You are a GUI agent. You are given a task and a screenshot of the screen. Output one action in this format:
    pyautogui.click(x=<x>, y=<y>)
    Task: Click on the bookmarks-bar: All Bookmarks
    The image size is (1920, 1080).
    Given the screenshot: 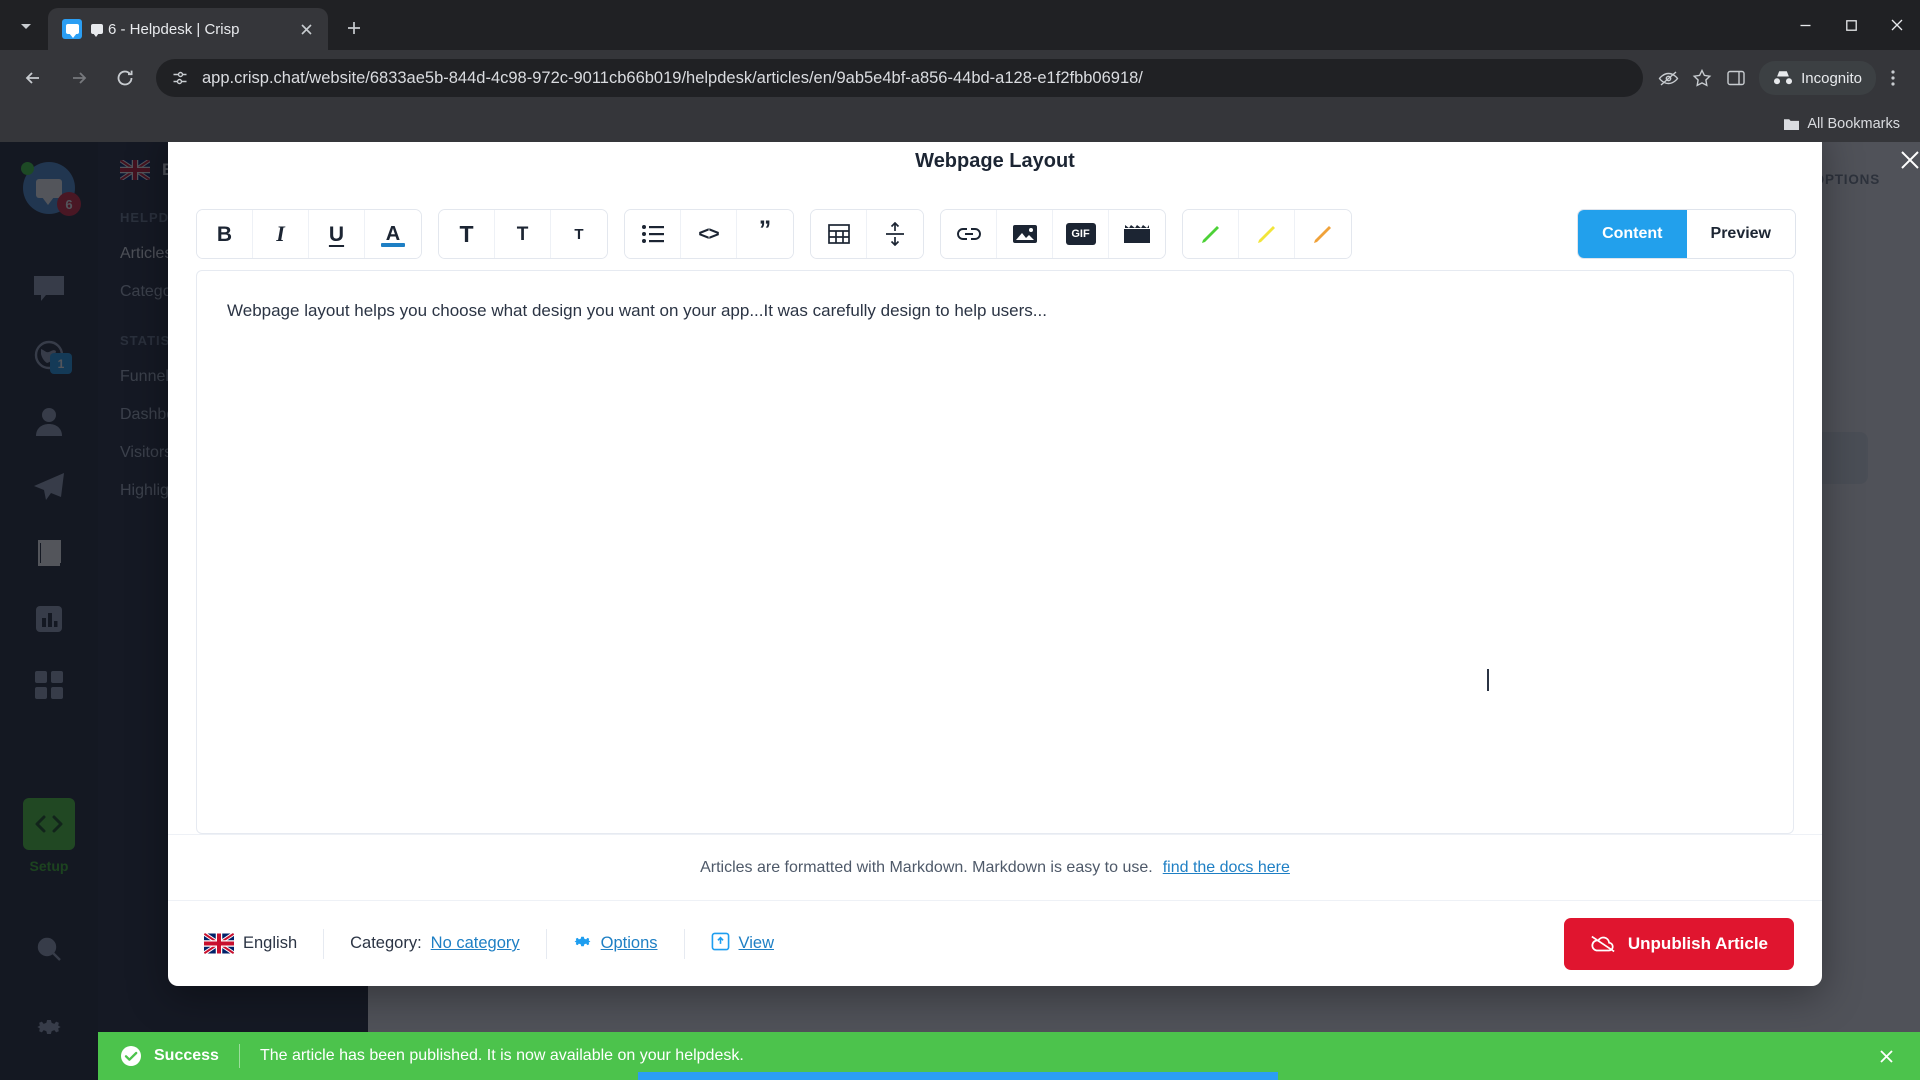 What is the action you would take?
    pyautogui.click(x=960, y=124)
    